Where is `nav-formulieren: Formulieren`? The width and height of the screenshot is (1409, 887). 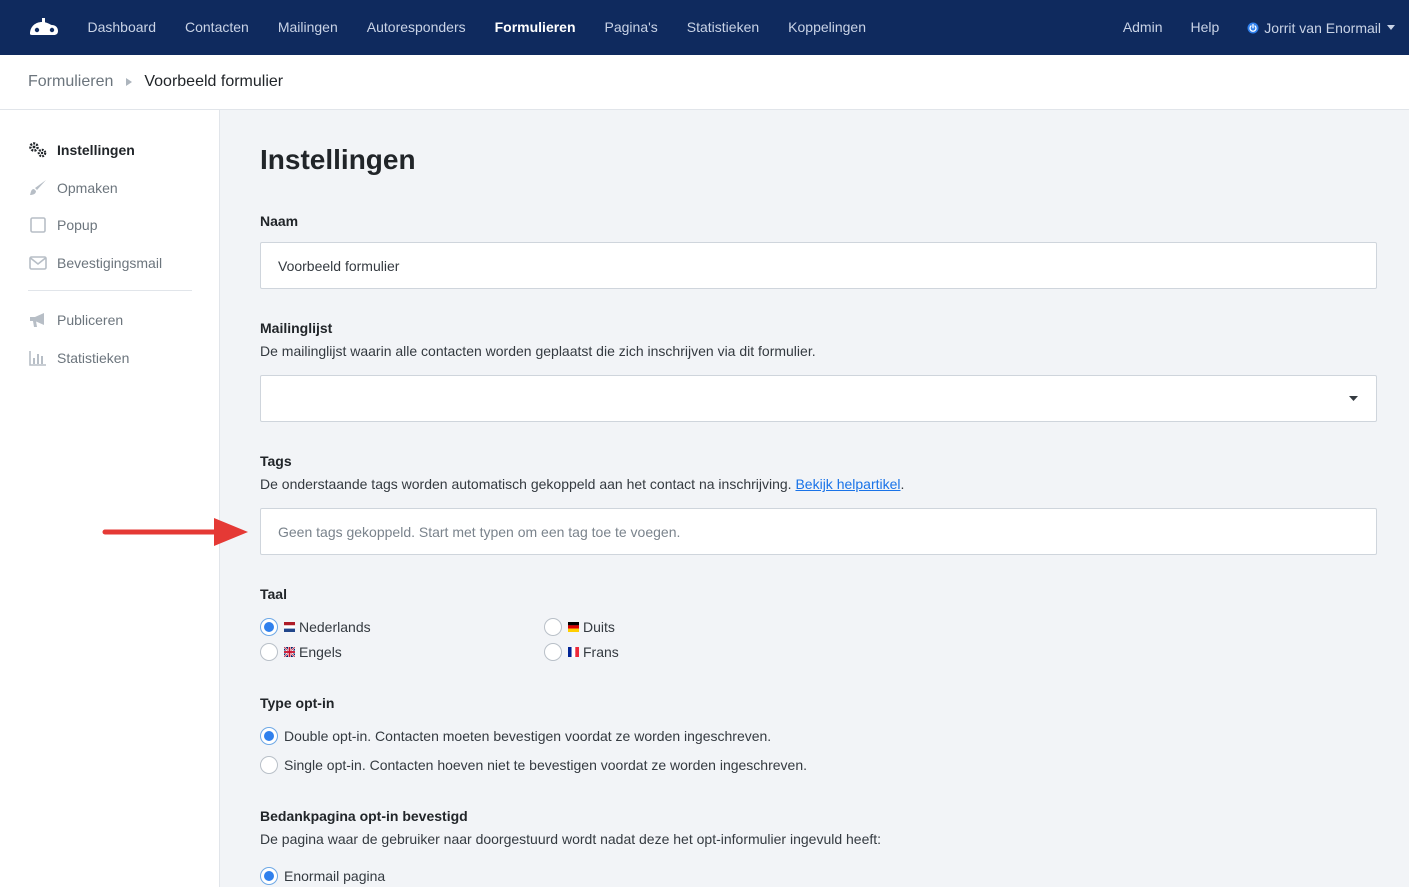
nav-formulieren: Formulieren is located at coordinates (535, 27).